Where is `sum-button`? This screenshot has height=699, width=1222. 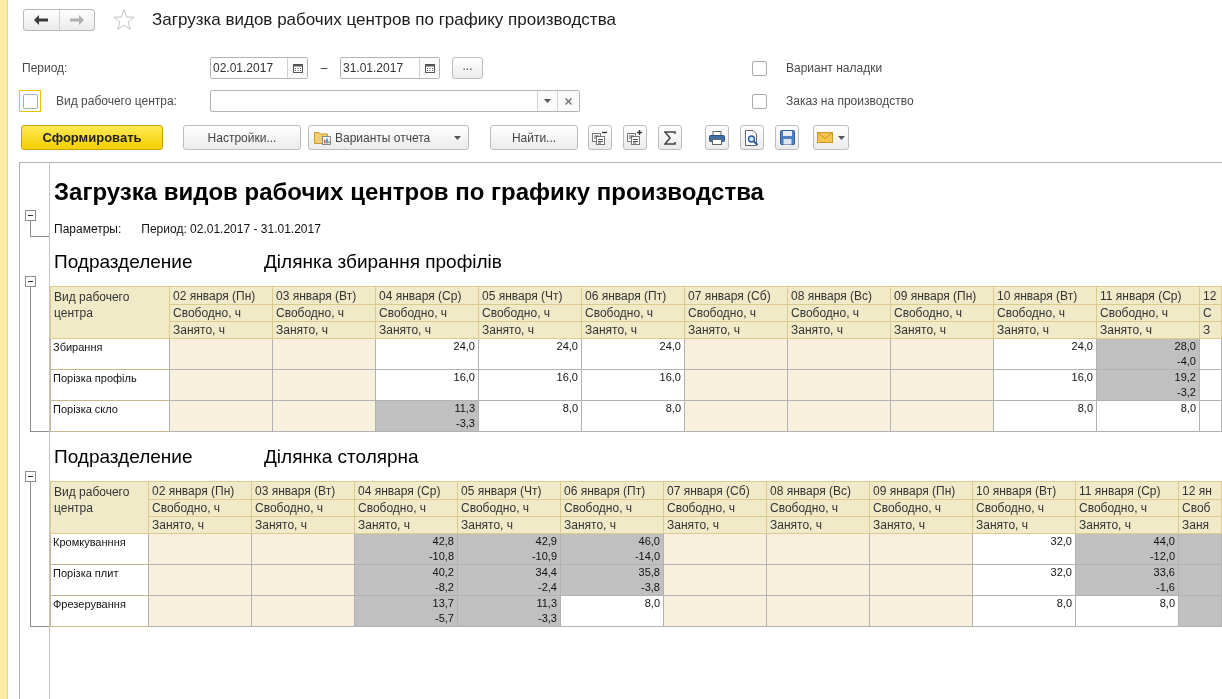
sum-button is located at coordinates (670, 137).